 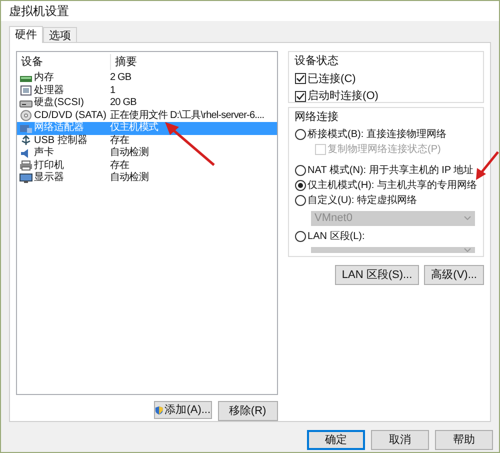 I want to click on group-title: 设备状态, so click(x=317, y=61).